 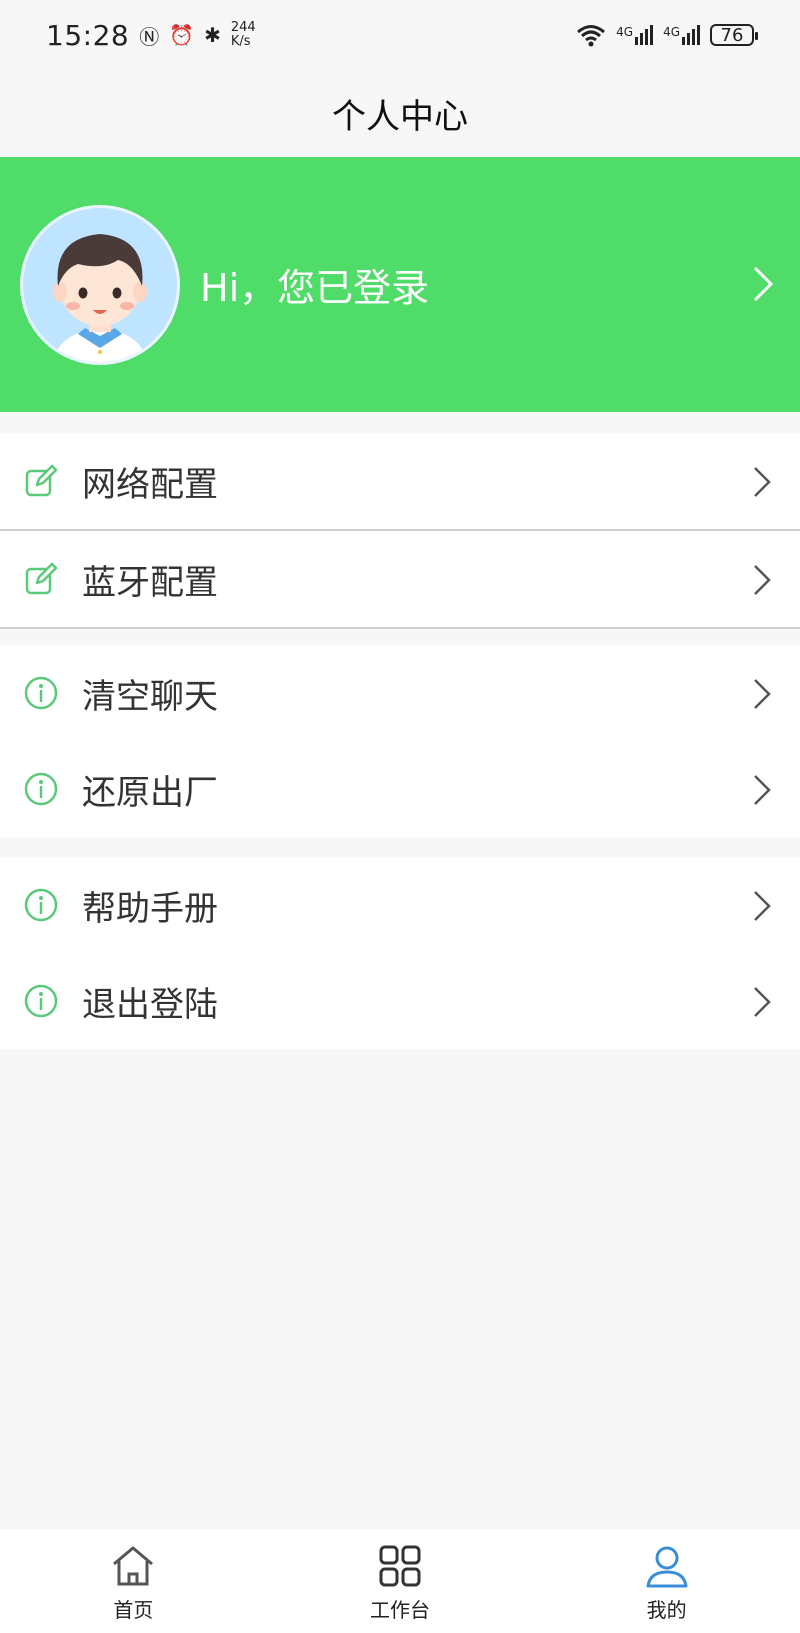 I want to click on battery-level: 76, so click(x=732, y=35).